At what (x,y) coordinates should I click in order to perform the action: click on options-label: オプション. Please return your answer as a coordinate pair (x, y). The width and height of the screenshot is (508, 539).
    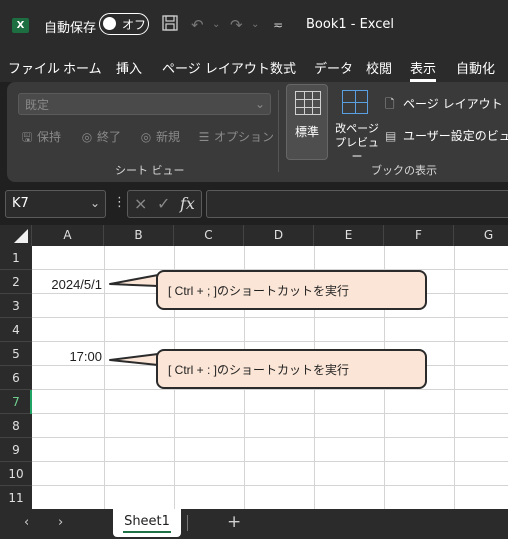
    Looking at the image, I should click on (244, 137).